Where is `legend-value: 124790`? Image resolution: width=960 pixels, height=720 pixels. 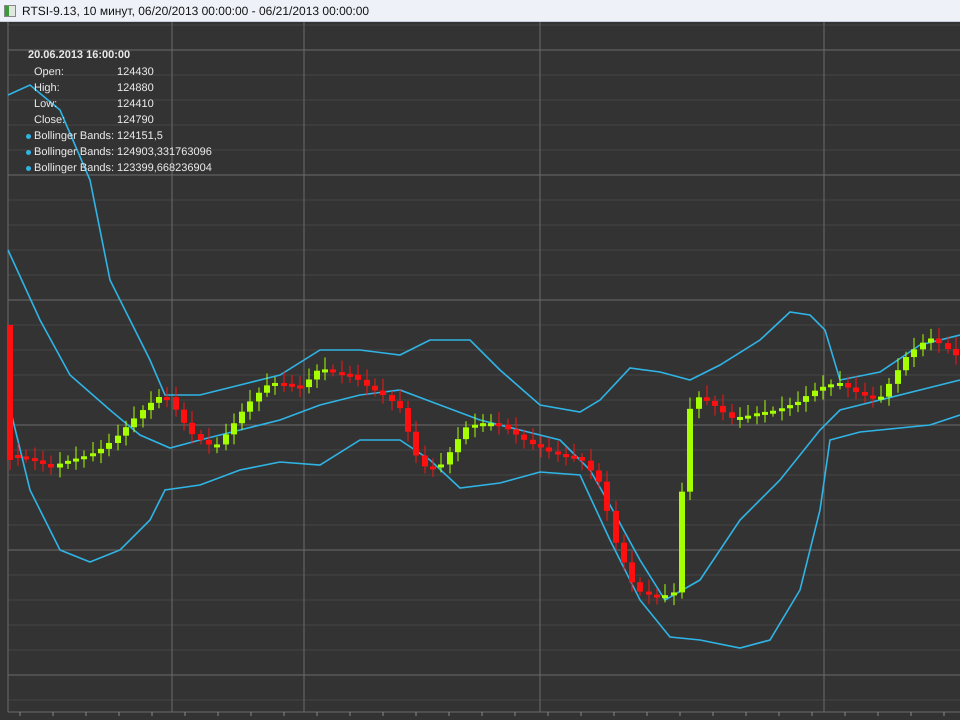
legend-value: 124790 is located at coordinates (135, 120).